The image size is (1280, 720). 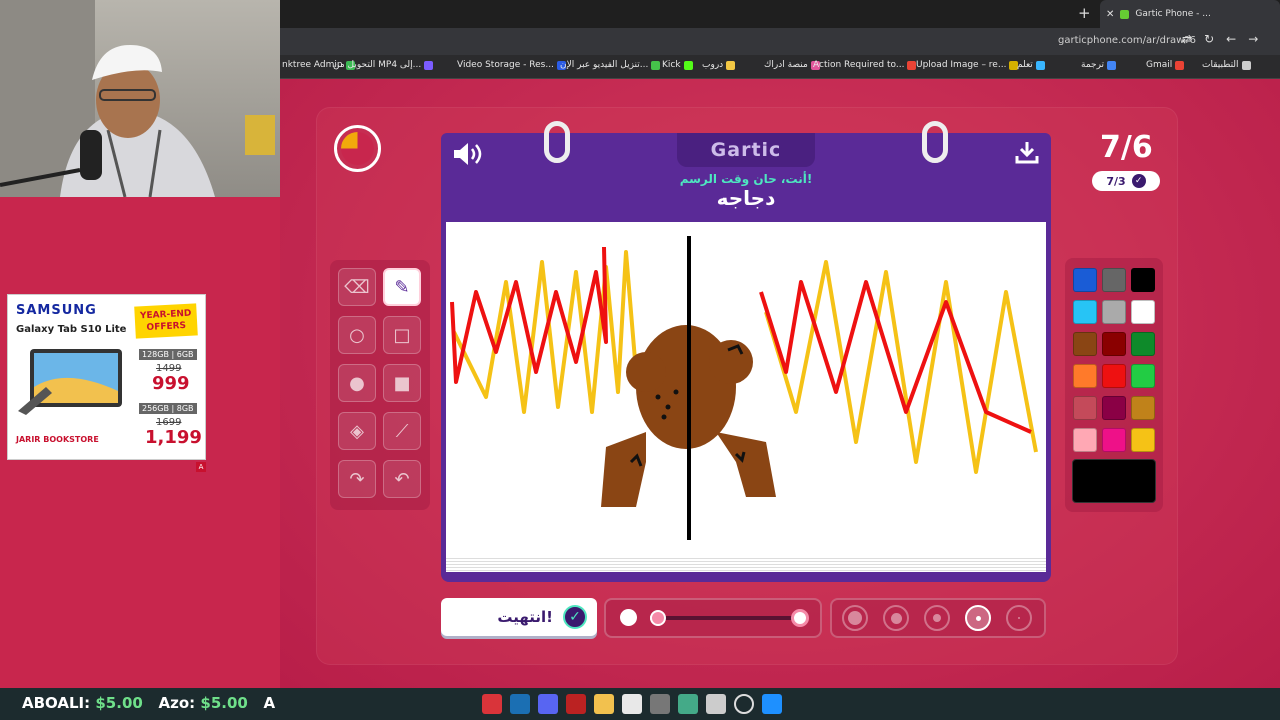 What do you see at coordinates (786, 65) in the screenshot?
I see `bookmark-label: منصة ادراك` at bounding box center [786, 65].